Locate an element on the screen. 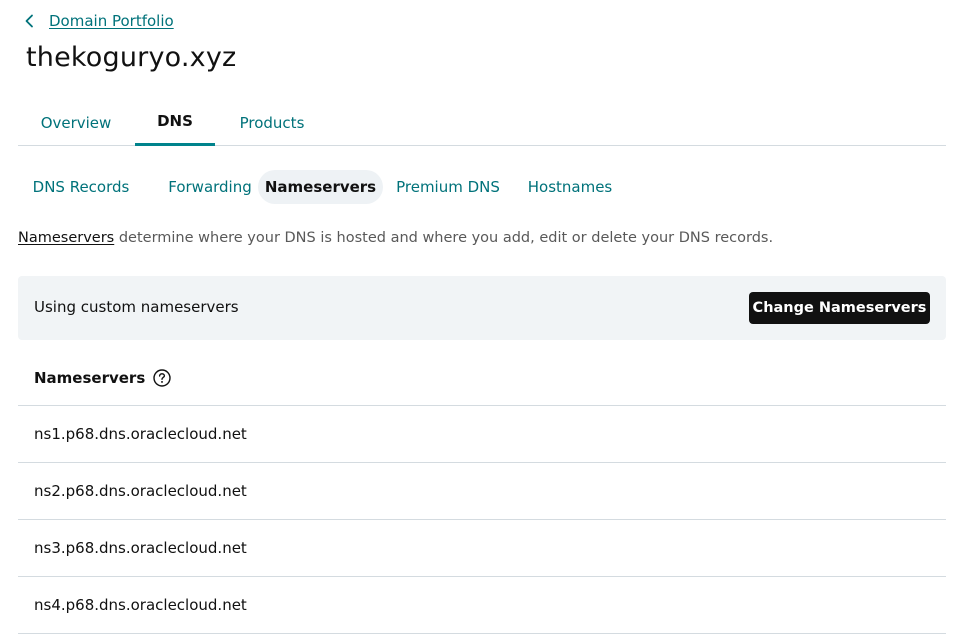  subtab-premium-dns: Premium DNS is located at coordinates (448, 187).